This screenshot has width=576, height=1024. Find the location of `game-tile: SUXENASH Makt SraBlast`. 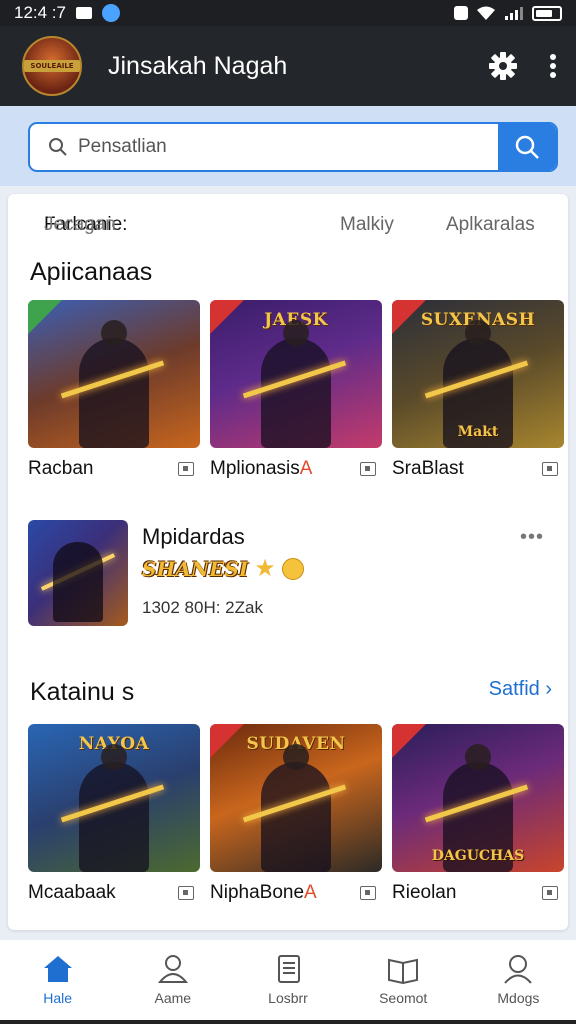

game-tile: SUXENASH Makt SraBlast is located at coordinates (478, 392).